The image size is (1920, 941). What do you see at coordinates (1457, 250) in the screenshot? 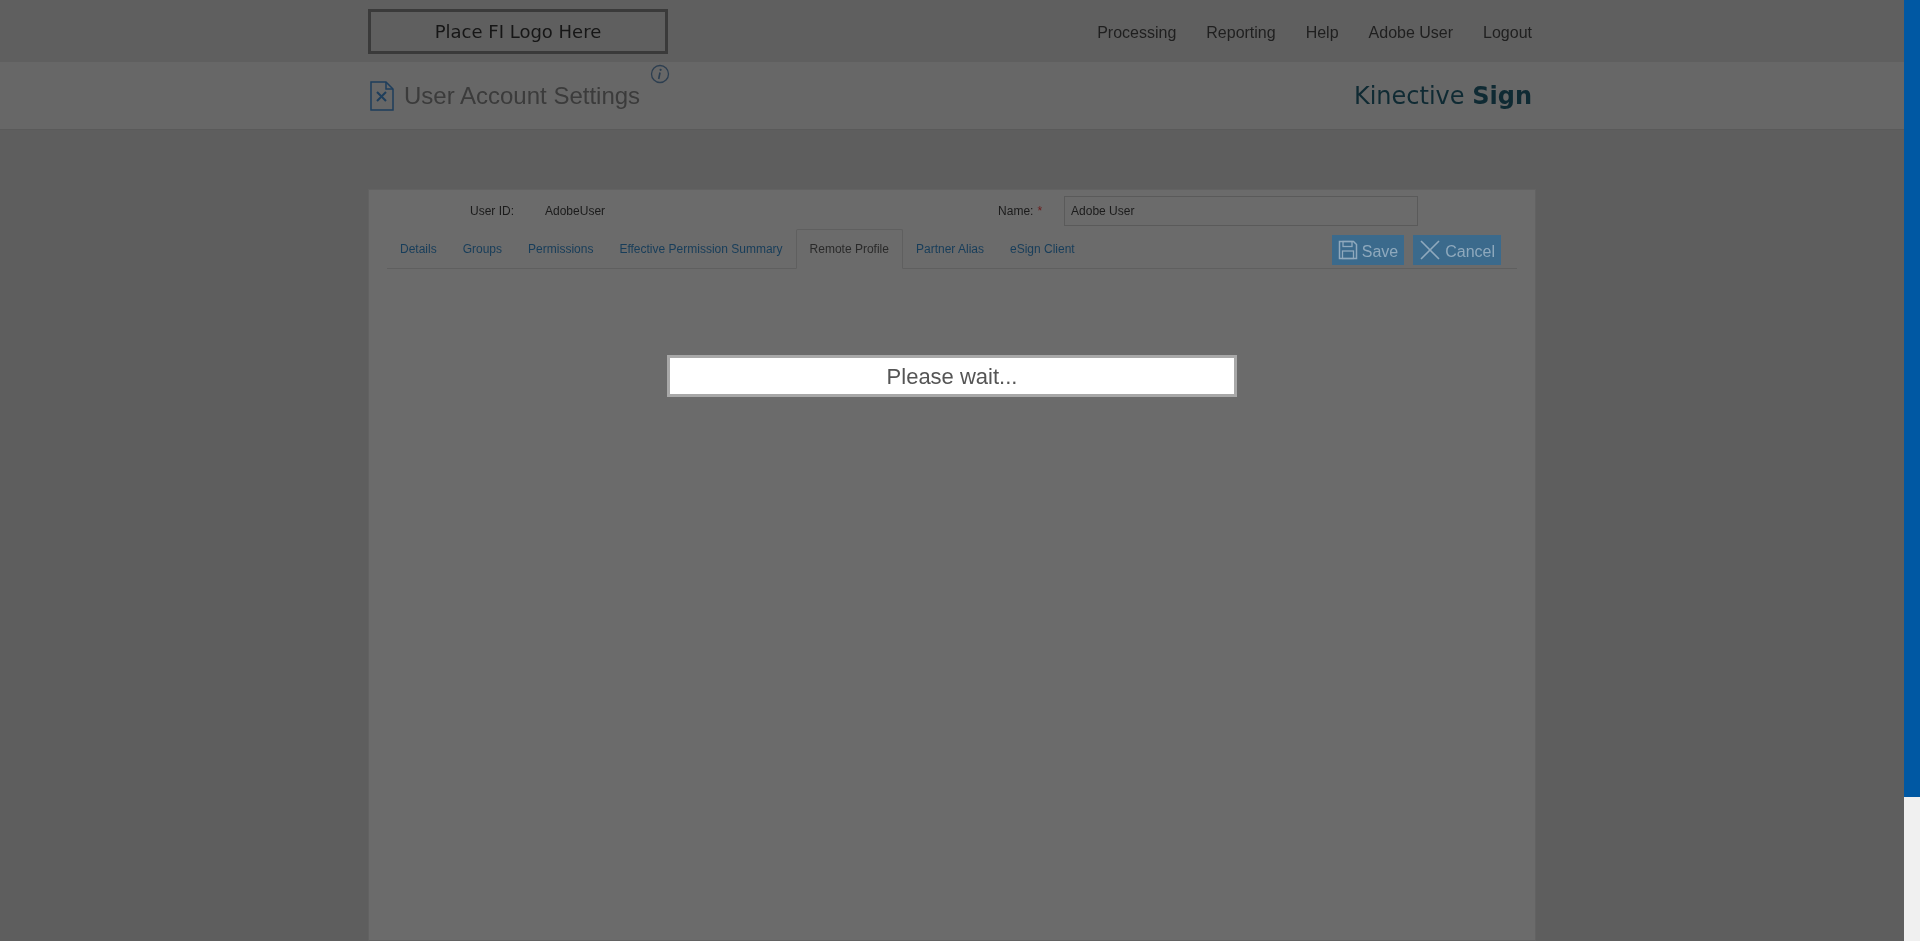
I see `cancel-button: Cancel` at bounding box center [1457, 250].